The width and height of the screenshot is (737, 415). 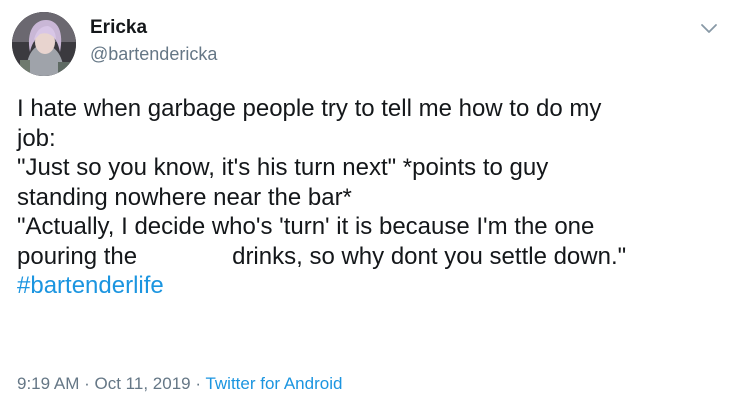 What do you see at coordinates (36, 138) in the screenshot?
I see `tweet-text-line: job:` at bounding box center [36, 138].